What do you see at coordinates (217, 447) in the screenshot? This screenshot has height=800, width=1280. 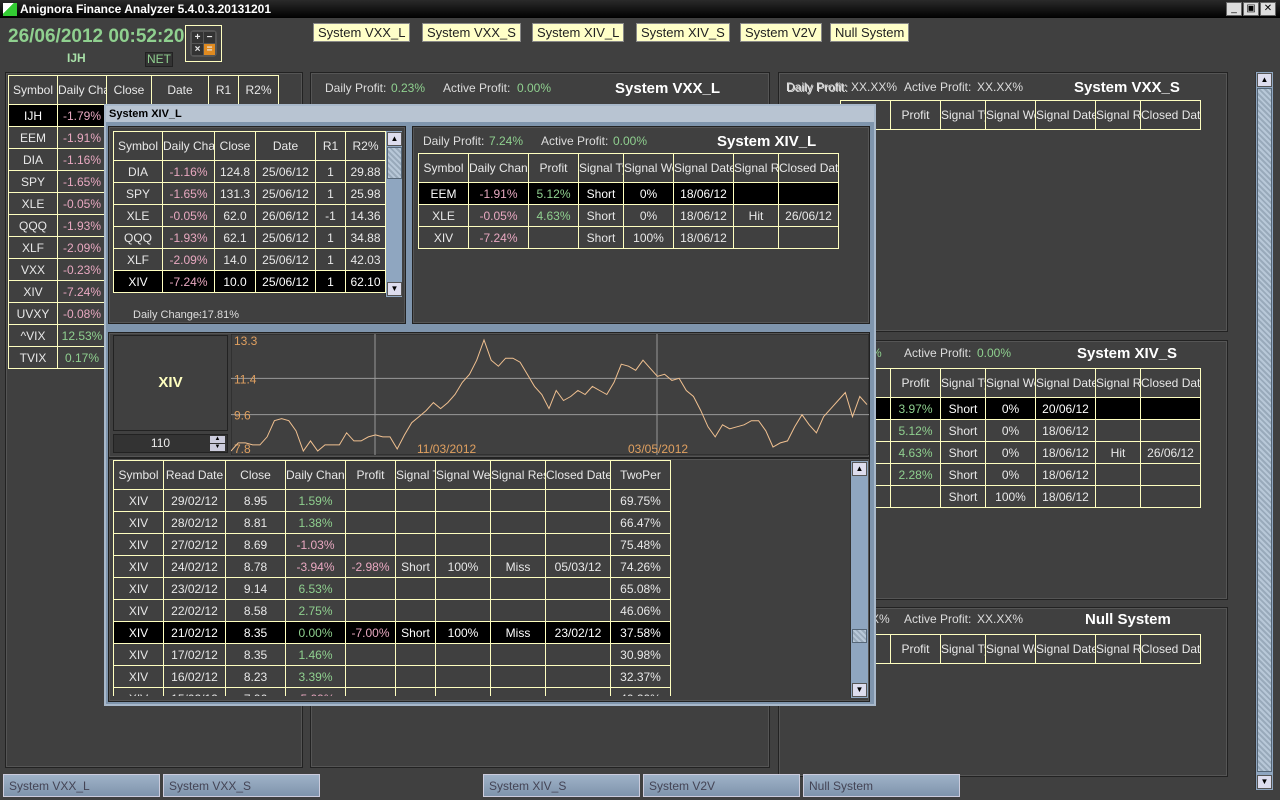 I see `spin-down-icon: ▼` at bounding box center [217, 447].